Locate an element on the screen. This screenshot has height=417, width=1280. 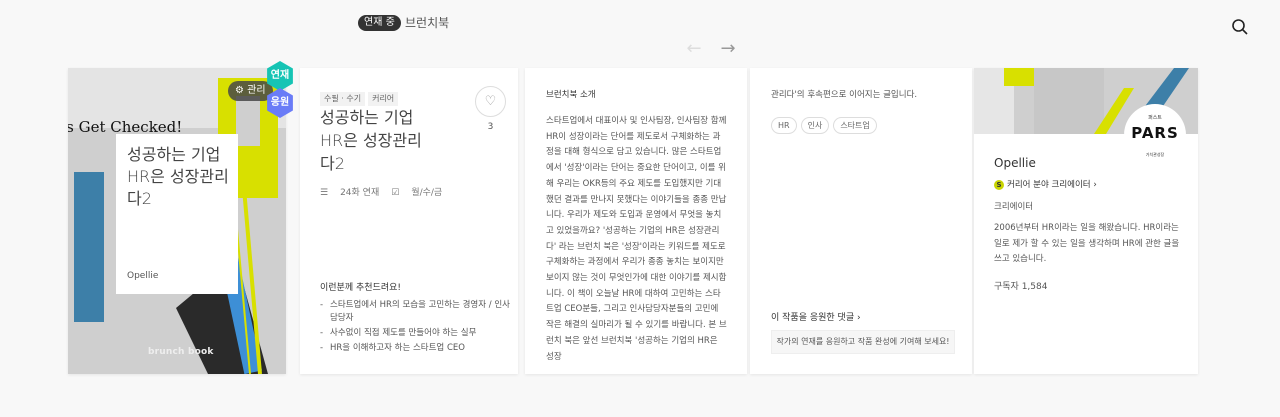
creator-badge-icon: S is located at coordinates (999, 185).